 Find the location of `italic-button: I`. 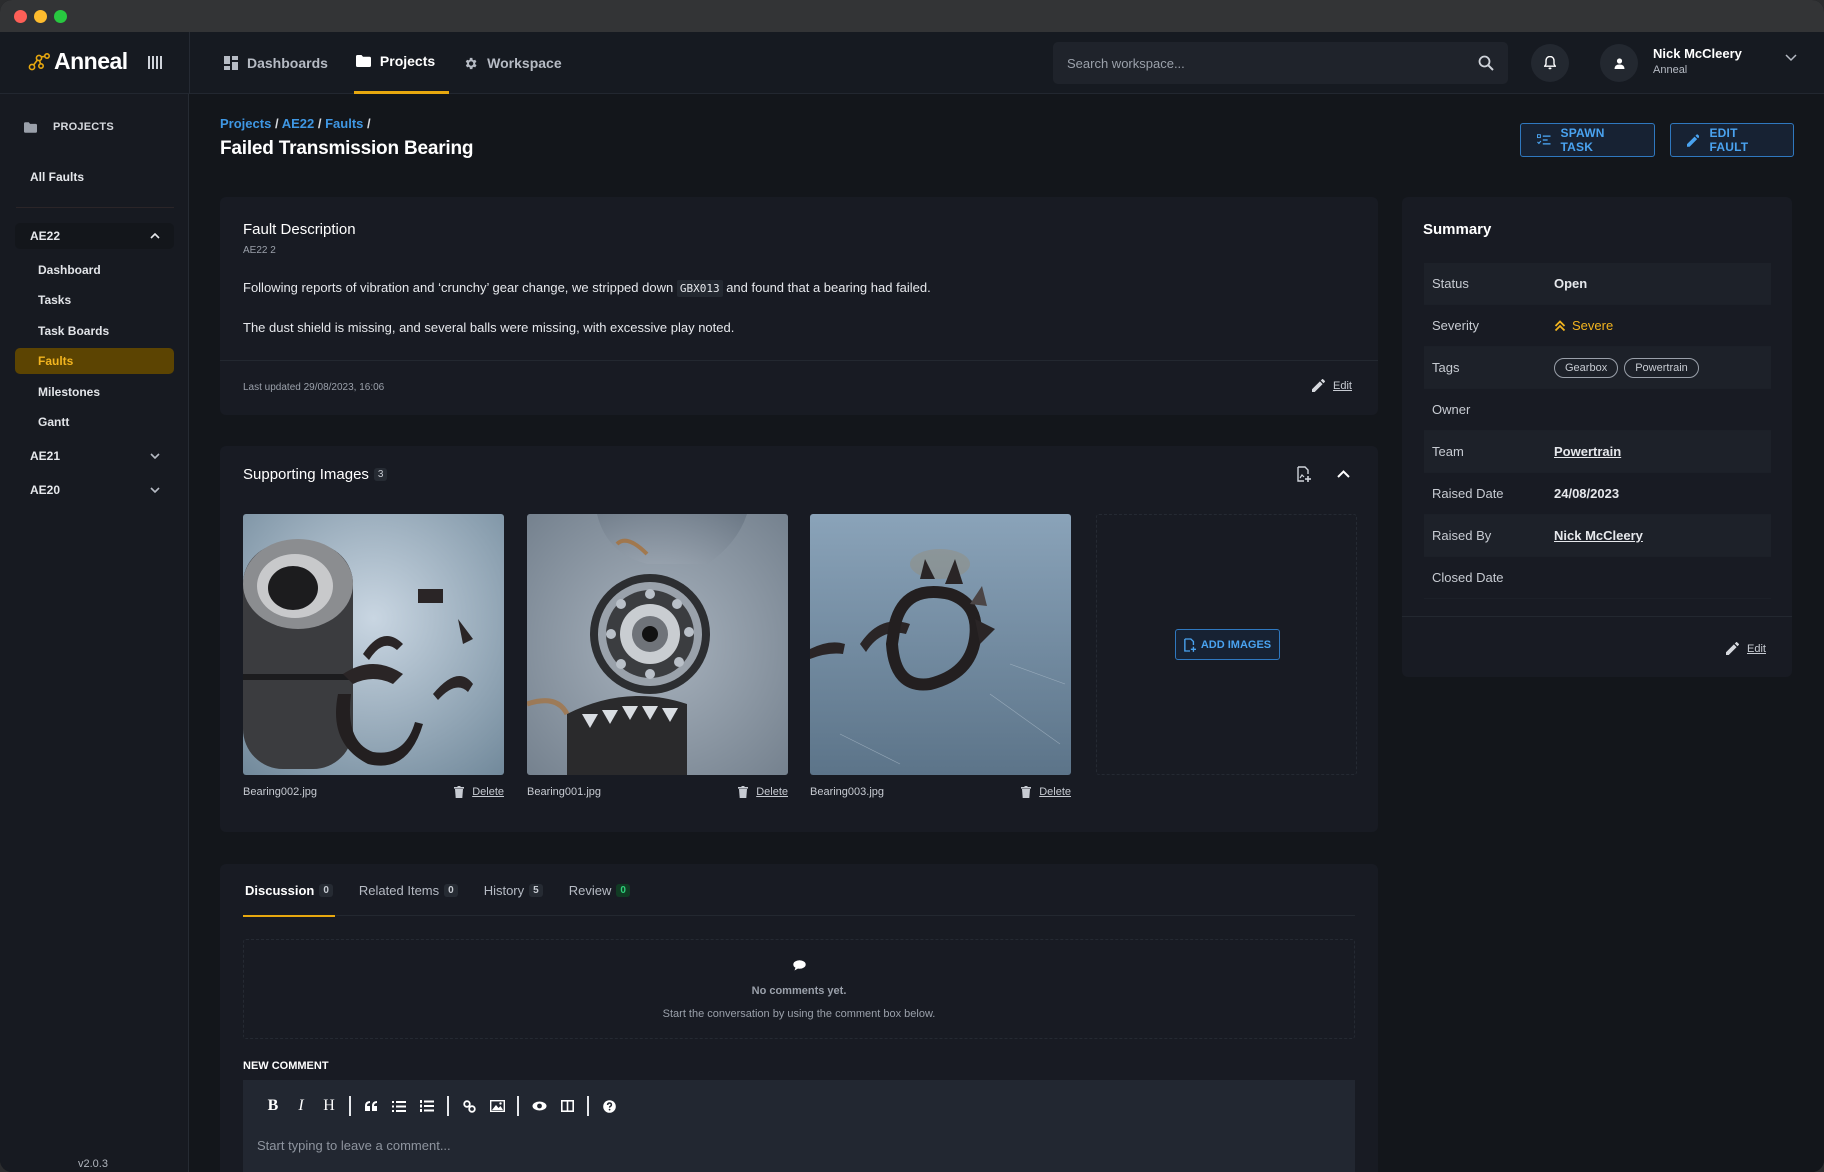

italic-button: I is located at coordinates (301, 1106).